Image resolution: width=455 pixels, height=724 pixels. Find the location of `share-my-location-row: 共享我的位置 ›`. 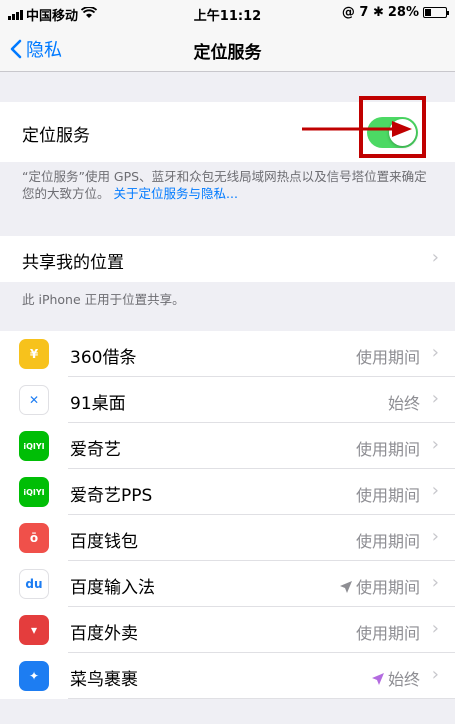

share-my-location-row: 共享我的位置 › is located at coordinates (227, 259).